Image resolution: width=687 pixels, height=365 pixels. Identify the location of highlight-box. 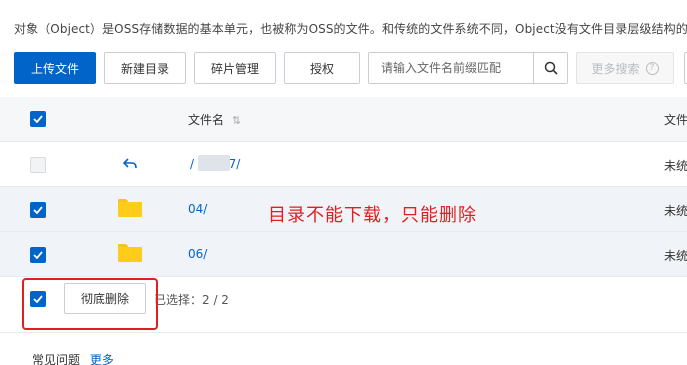
(90, 304).